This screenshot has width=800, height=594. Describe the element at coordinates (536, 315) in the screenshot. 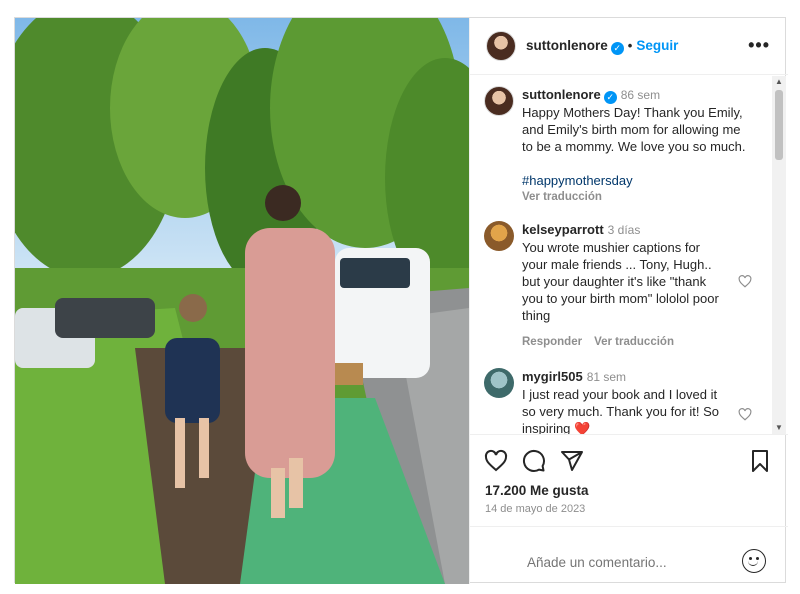

I see `comment-line: thing` at that location.